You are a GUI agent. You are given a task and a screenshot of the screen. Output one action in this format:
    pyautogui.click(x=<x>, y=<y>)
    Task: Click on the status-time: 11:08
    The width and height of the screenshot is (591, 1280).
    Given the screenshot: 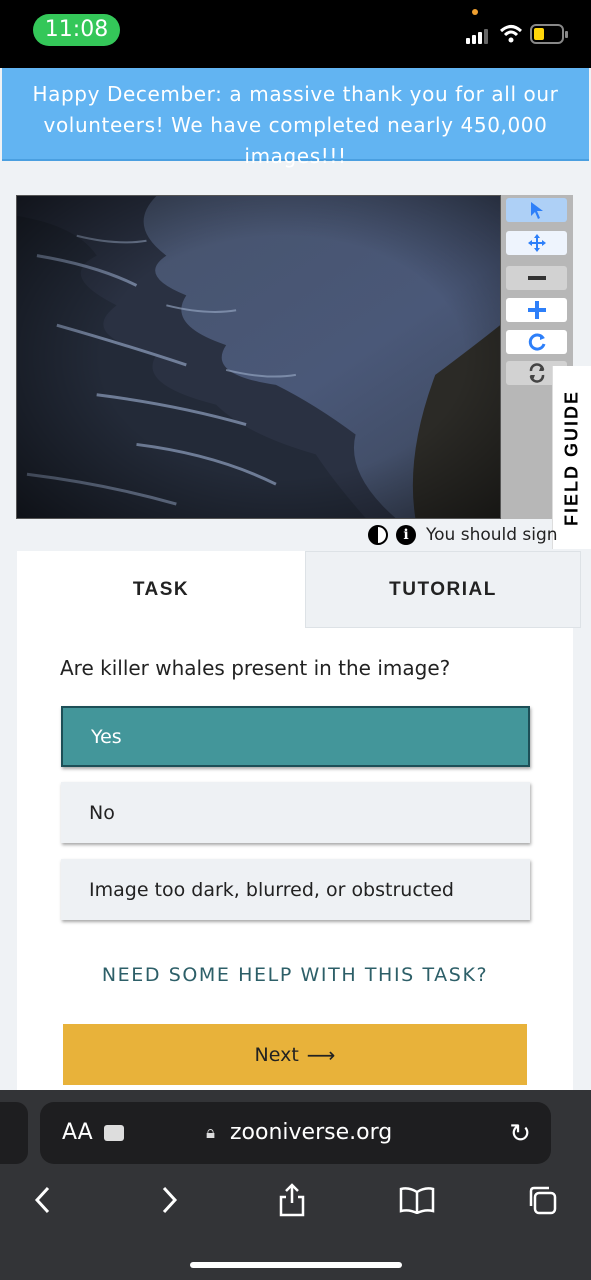 What is the action you would take?
    pyautogui.click(x=76, y=30)
    